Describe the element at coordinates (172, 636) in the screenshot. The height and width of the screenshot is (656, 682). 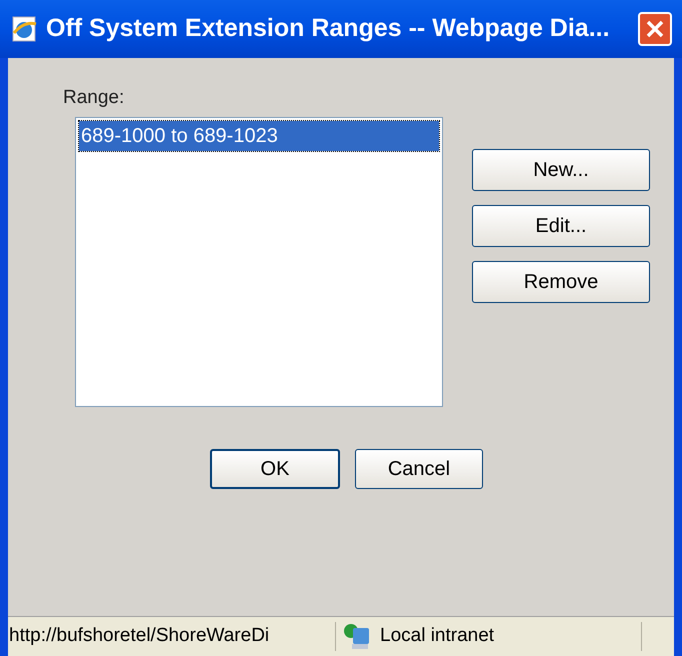
I see `status-url: http://bufshoretel/ShoreWareDi` at that location.